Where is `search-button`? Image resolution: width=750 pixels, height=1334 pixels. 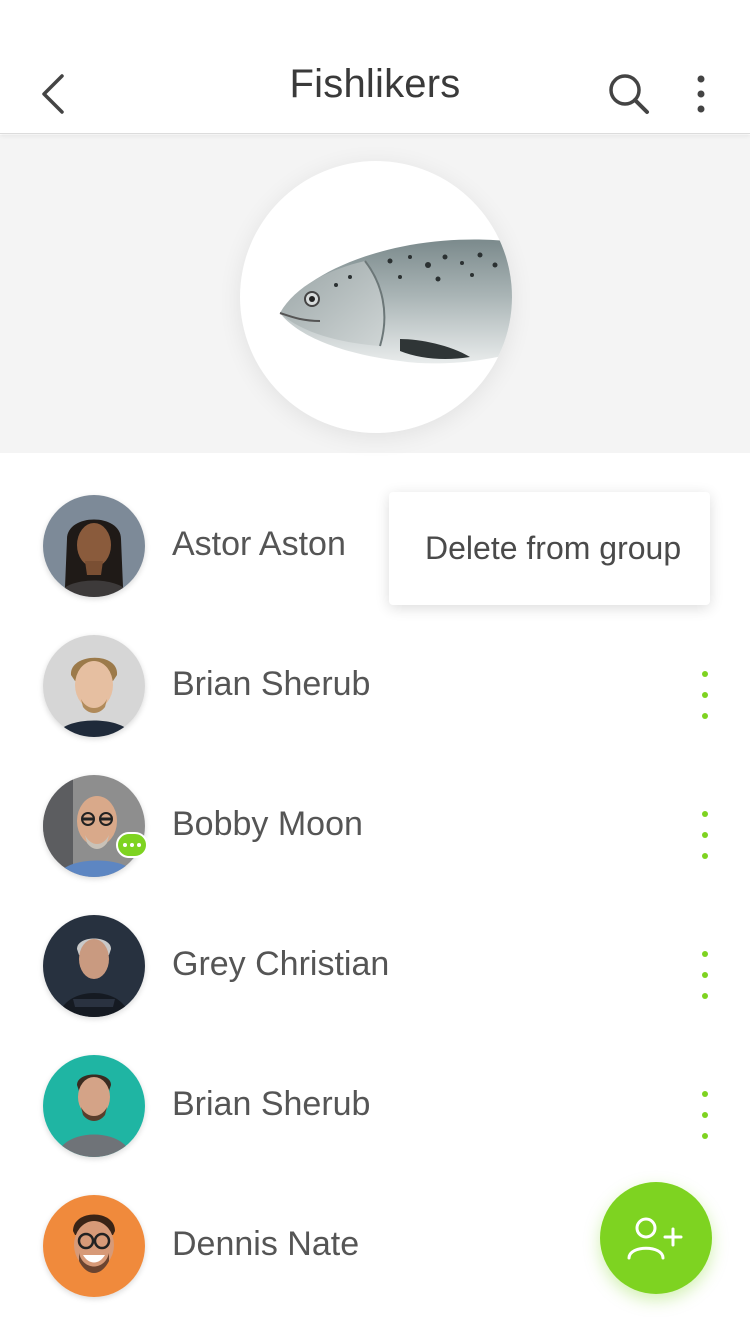
search-button is located at coordinates (629, 94).